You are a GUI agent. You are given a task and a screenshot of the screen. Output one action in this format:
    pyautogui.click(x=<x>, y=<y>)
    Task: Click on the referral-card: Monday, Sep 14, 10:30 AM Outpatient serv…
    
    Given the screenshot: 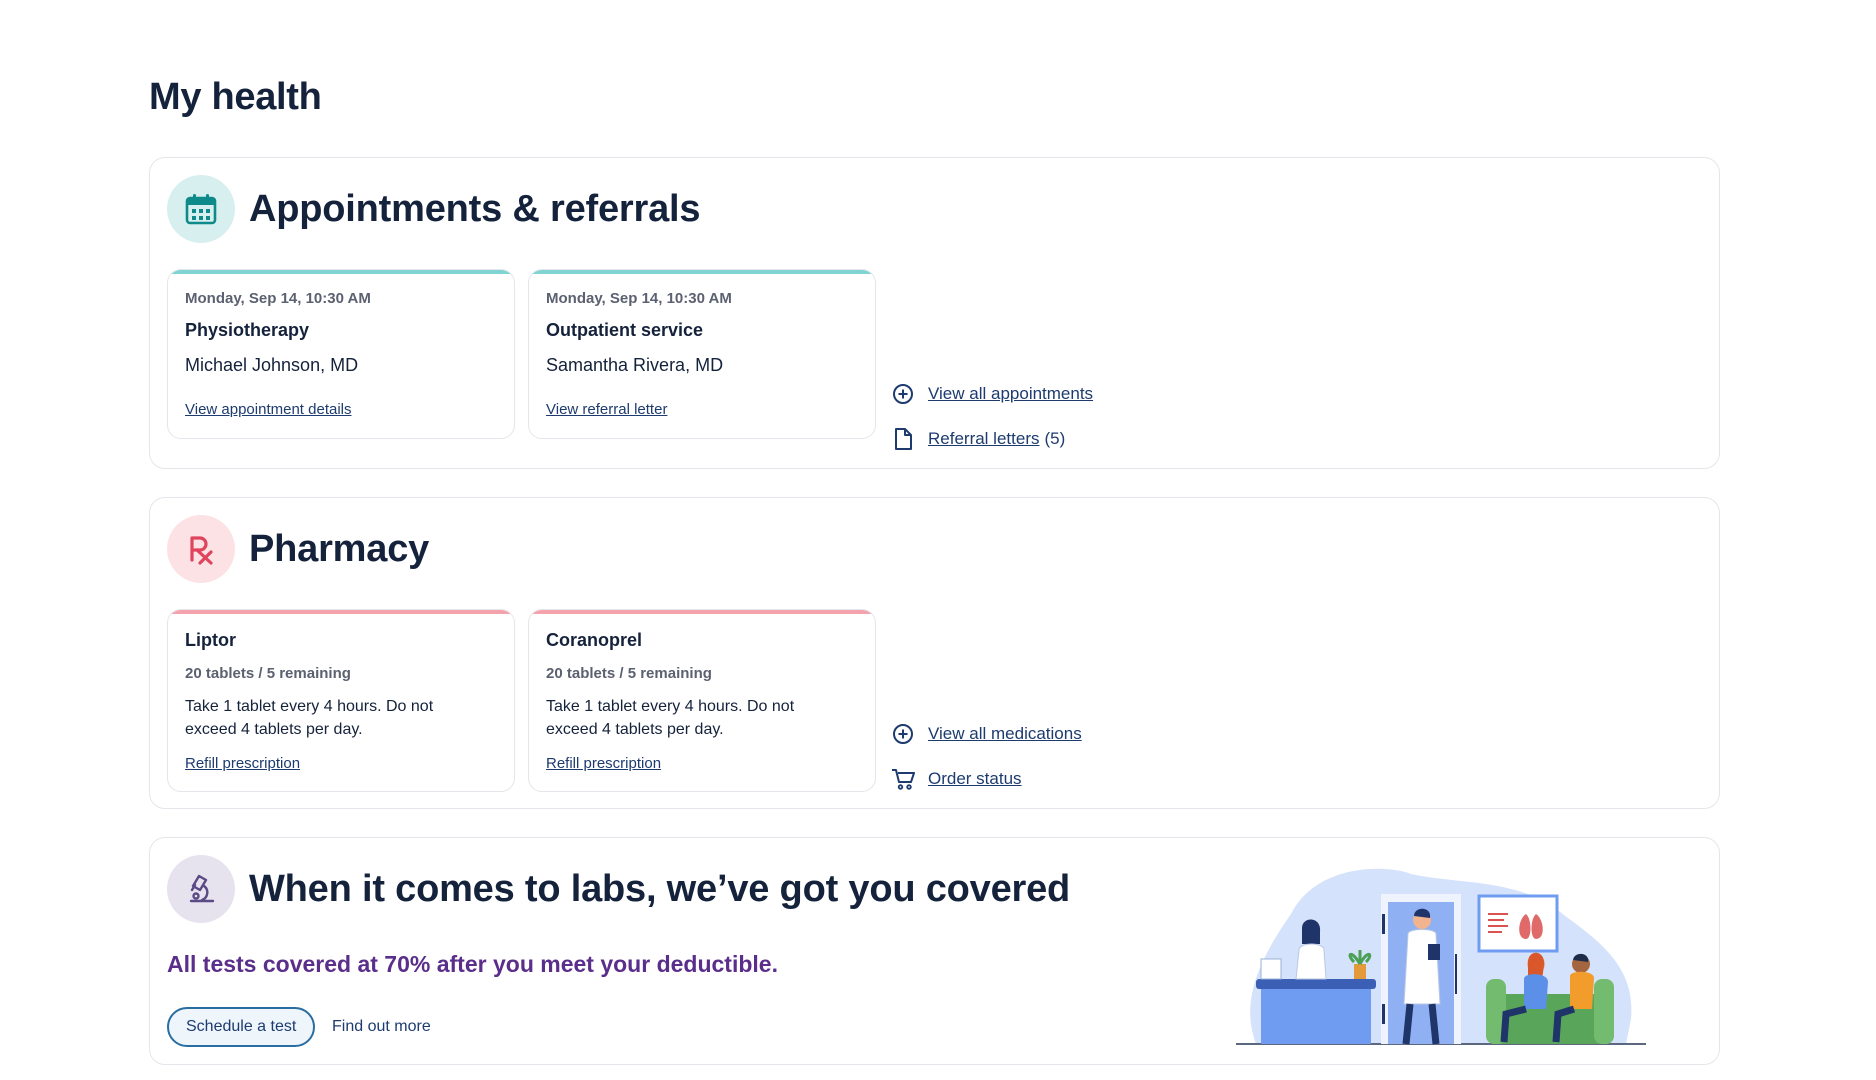 What is the action you would take?
    pyautogui.click(x=702, y=354)
    